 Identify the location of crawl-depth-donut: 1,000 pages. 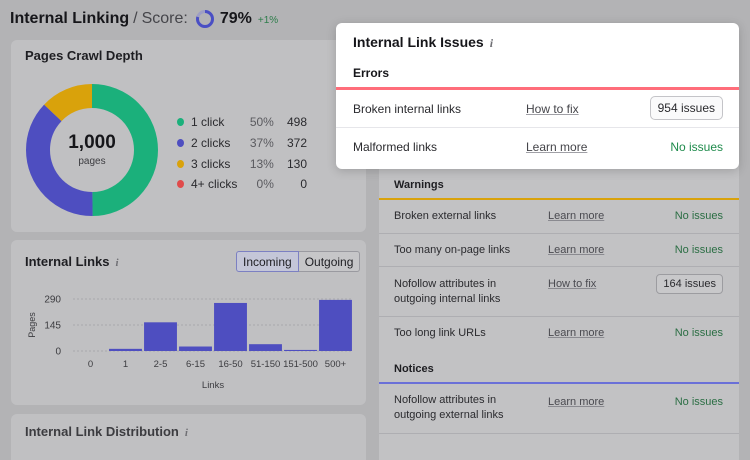
(92, 150).